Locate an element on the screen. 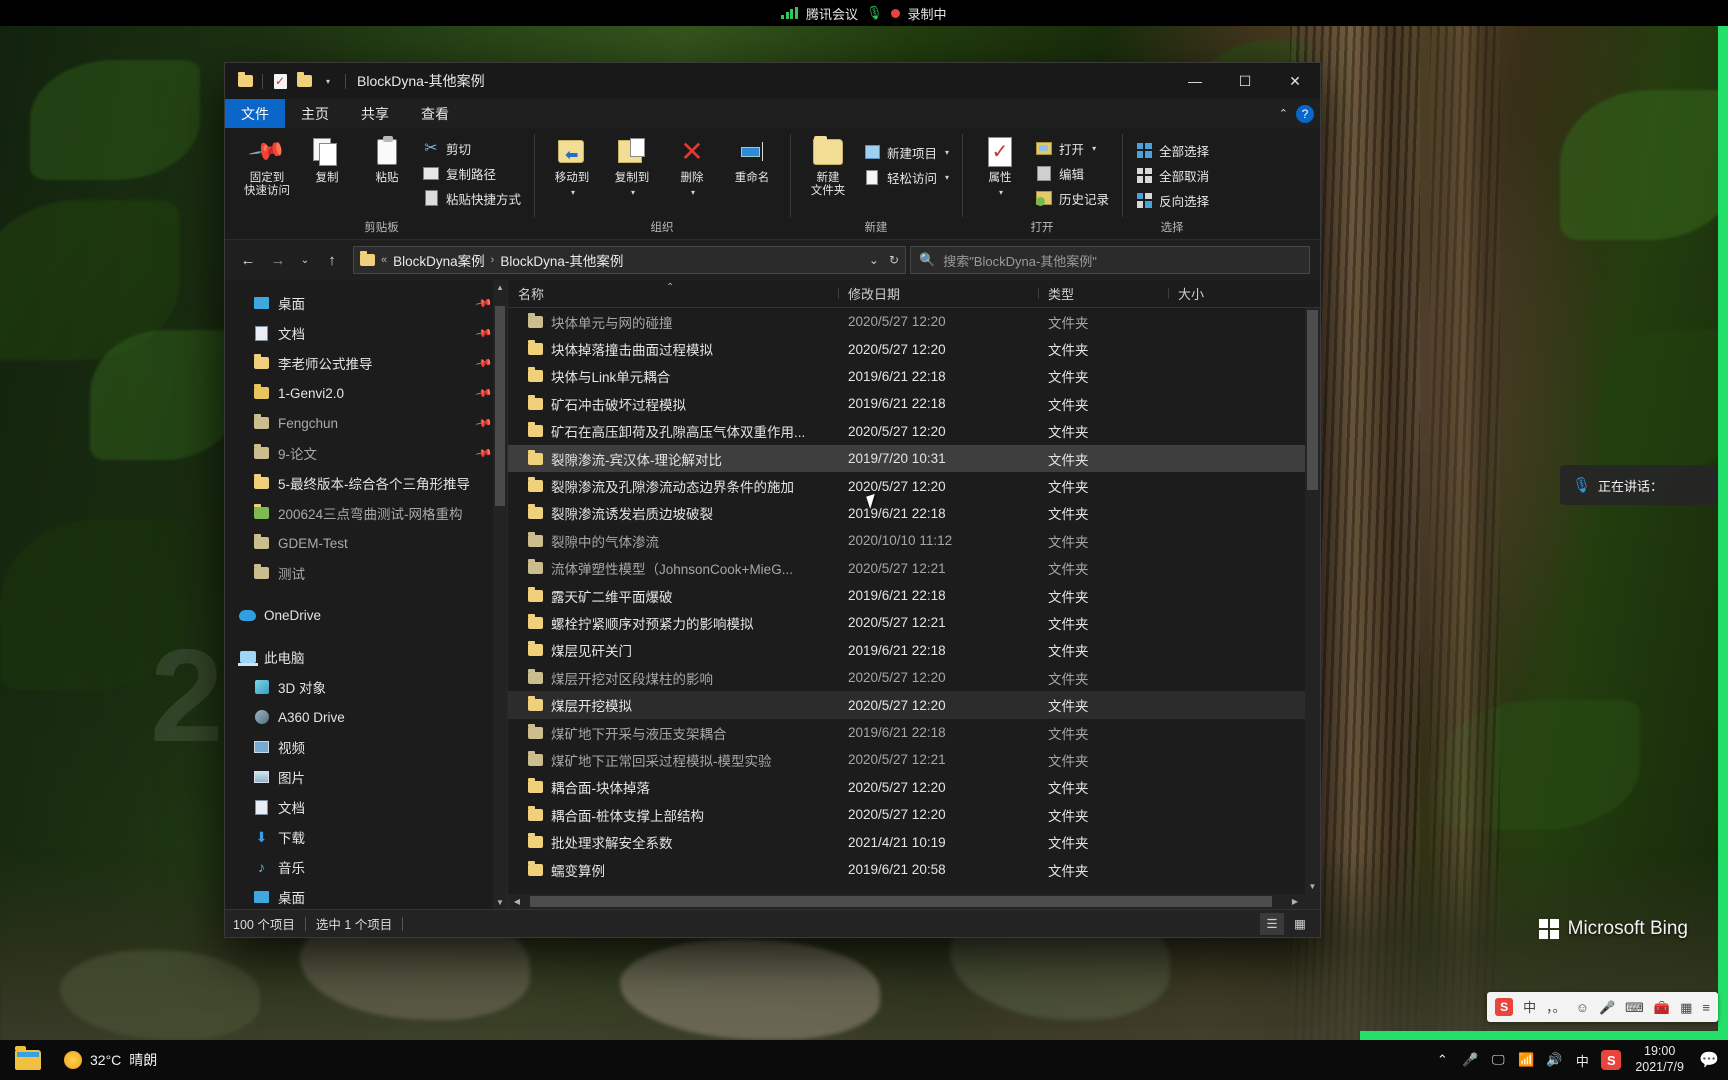 Image resolution: width=1728 pixels, height=1080 pixels. scroll-right-icon: ▶ is located at coordinates (1295, 901).